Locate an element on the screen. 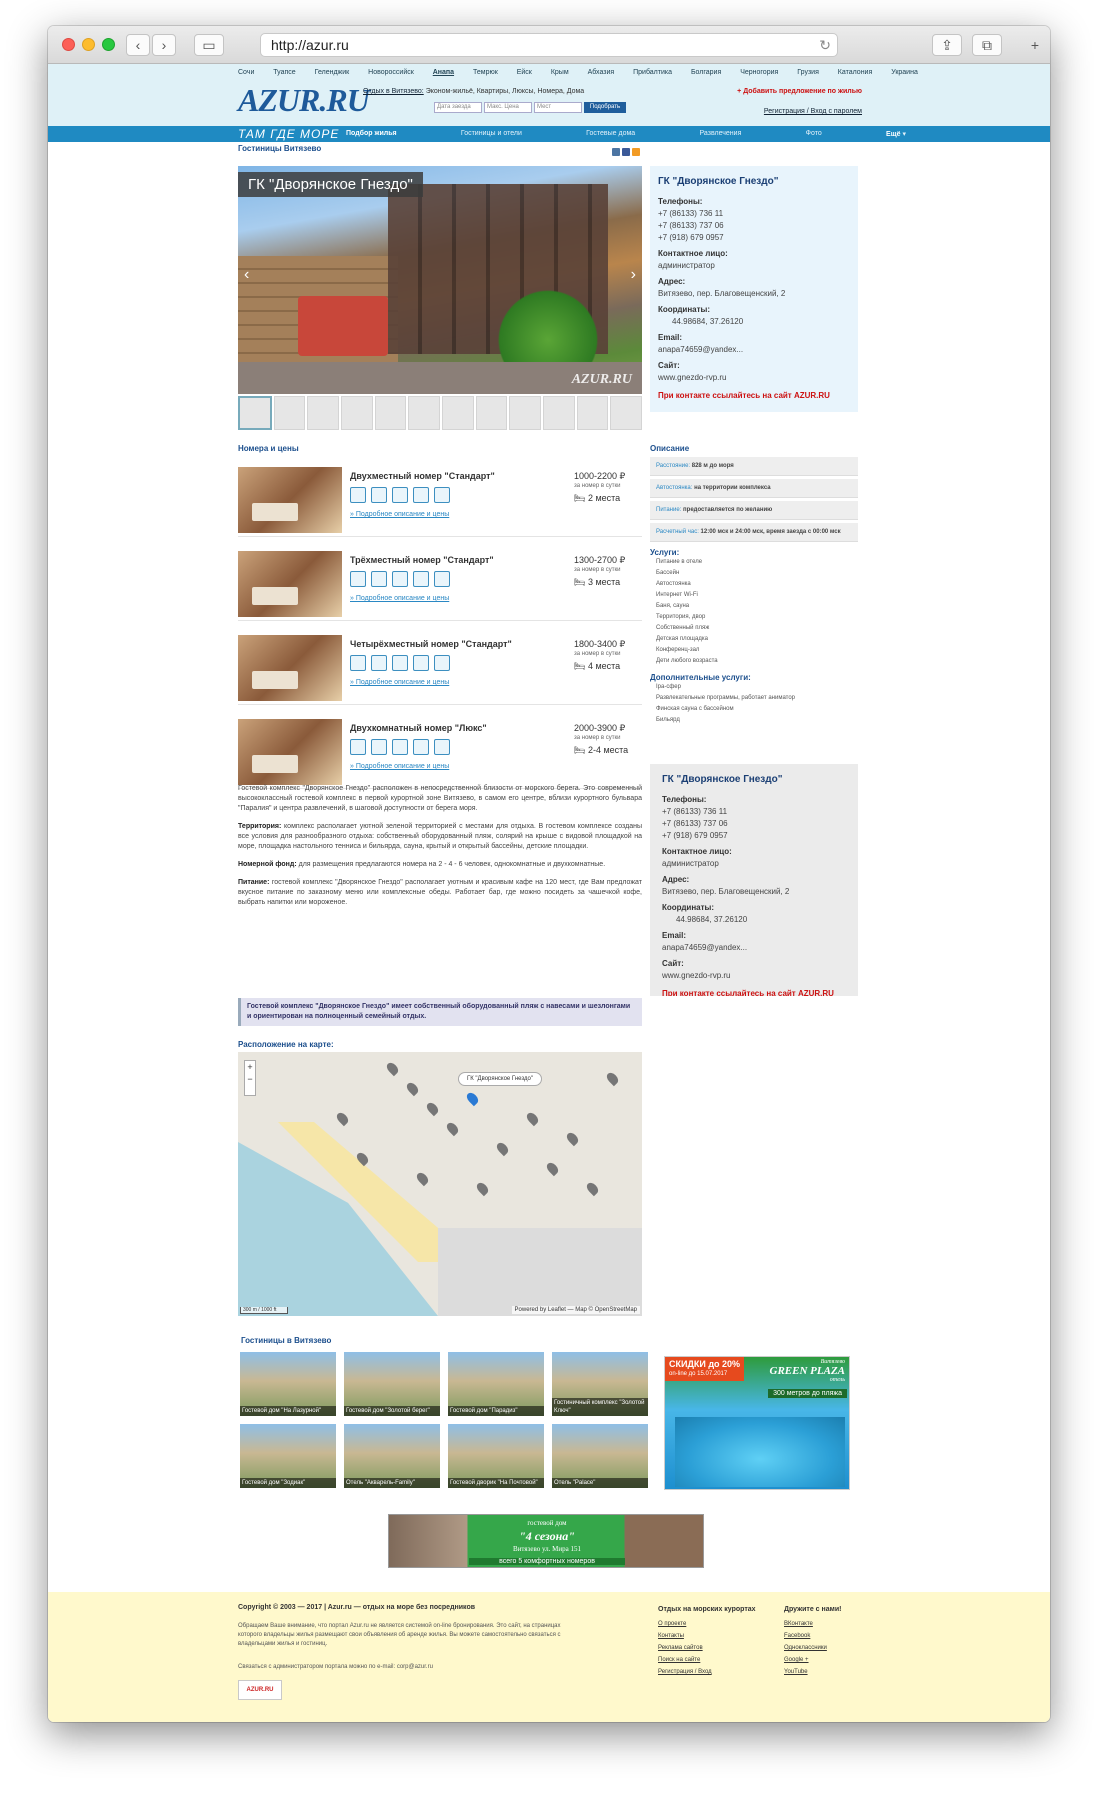 The image size is (1098, 1794). city-link: Сочи is located at coordinates (246, 72).